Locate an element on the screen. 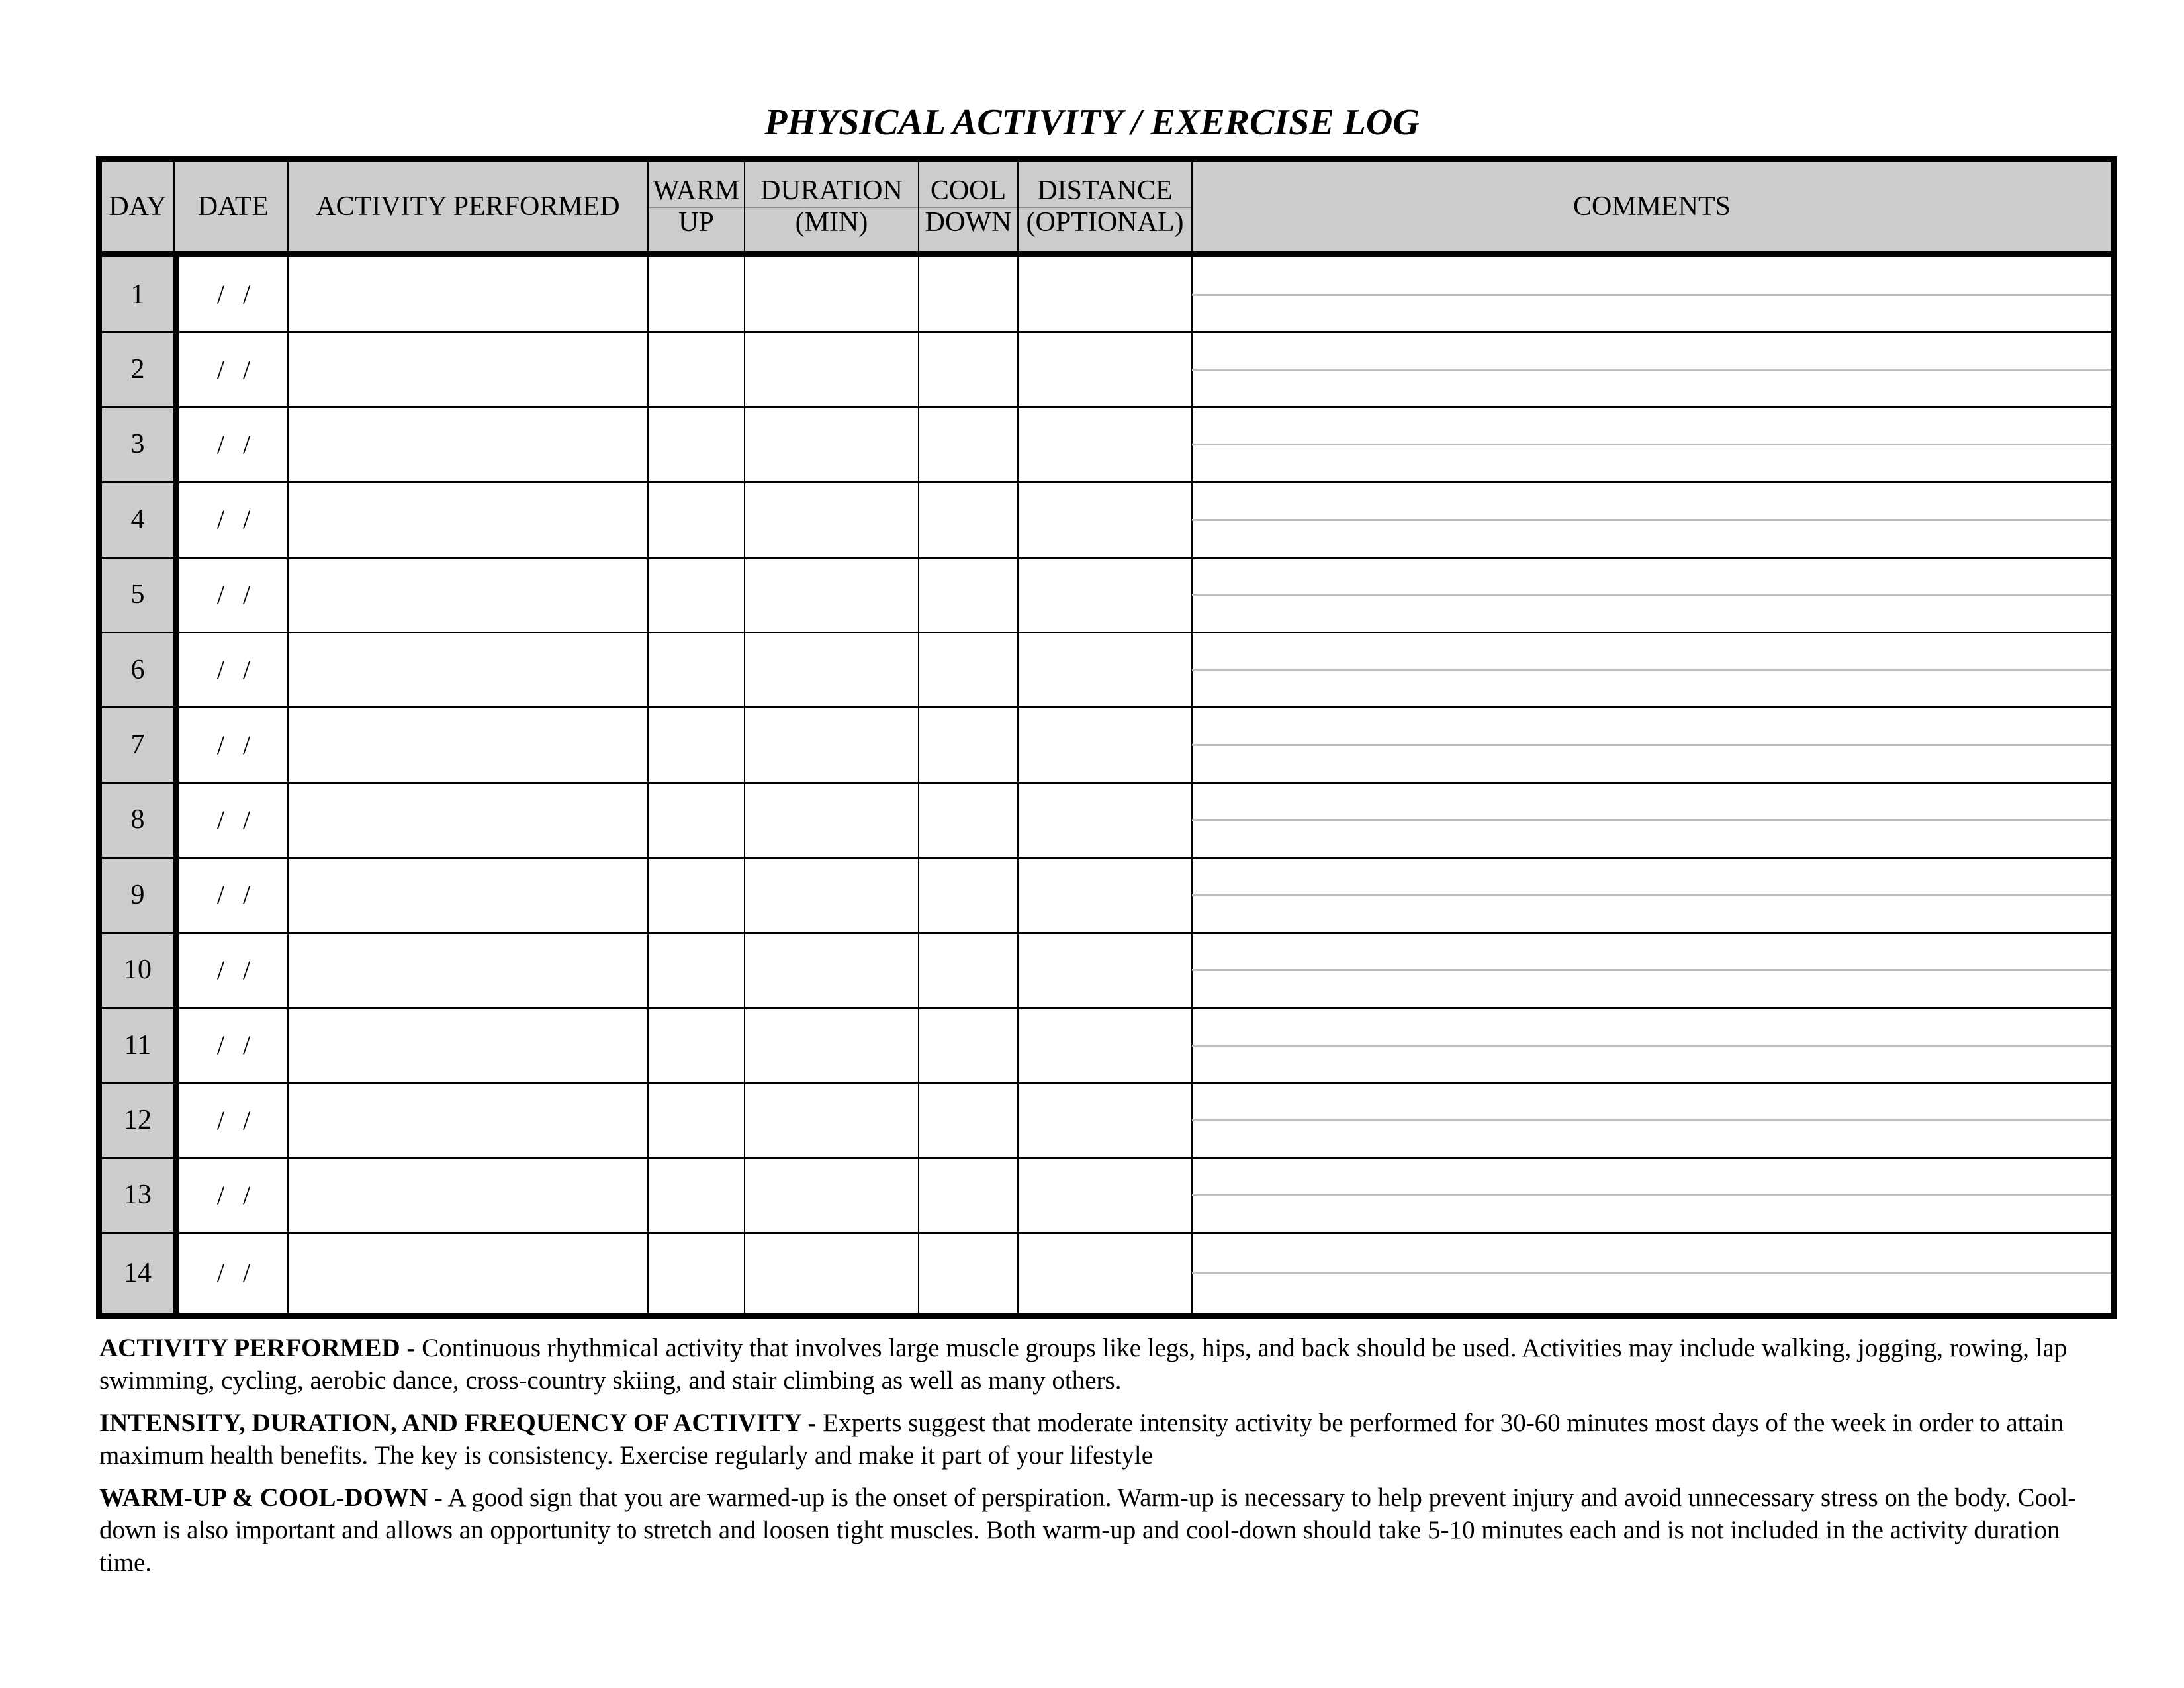 This screenshot has height=1688, width=2184. column-header-label: COOL is located at coordinates (968, 190).